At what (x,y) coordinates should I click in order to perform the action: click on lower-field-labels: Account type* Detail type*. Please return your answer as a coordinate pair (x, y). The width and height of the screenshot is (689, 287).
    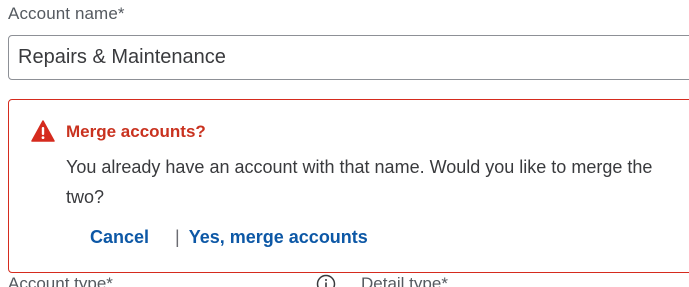
    Looking at the image, I should click on (344, 280).